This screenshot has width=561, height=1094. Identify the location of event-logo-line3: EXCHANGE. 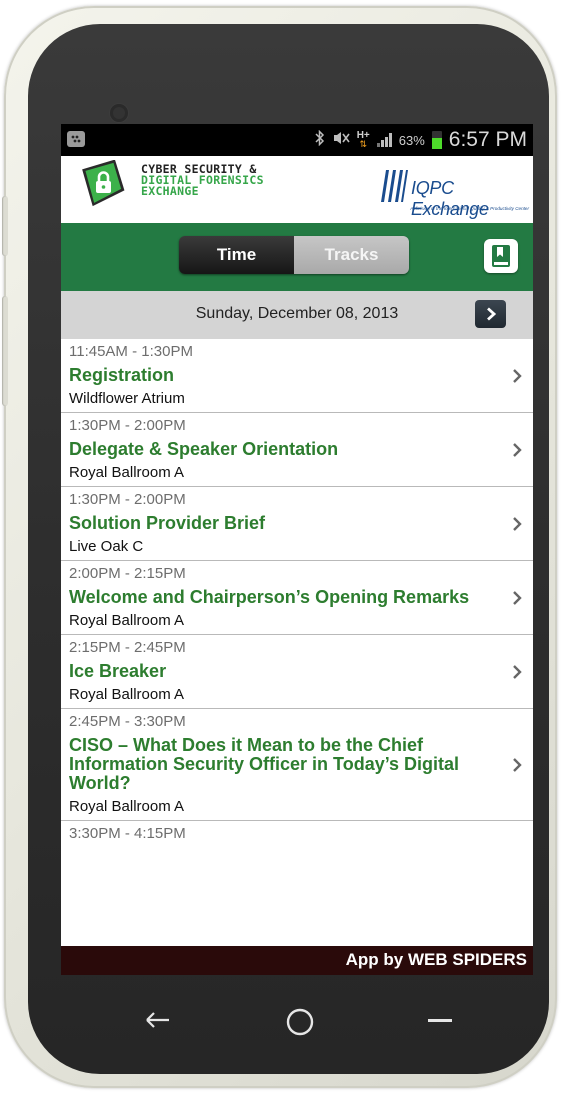
(170, 191).